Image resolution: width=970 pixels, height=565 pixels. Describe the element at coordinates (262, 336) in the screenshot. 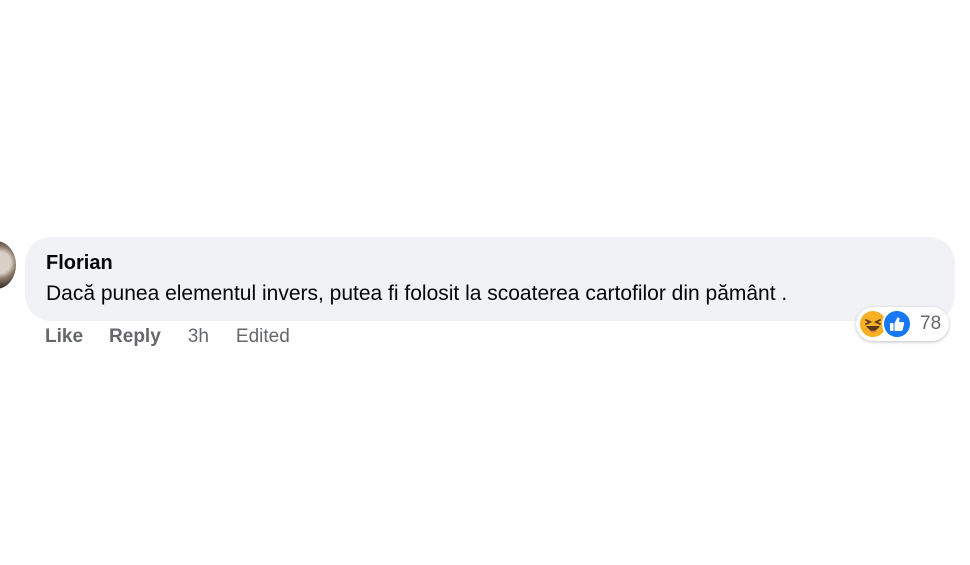

I see `edited-label: Edited` at that location.